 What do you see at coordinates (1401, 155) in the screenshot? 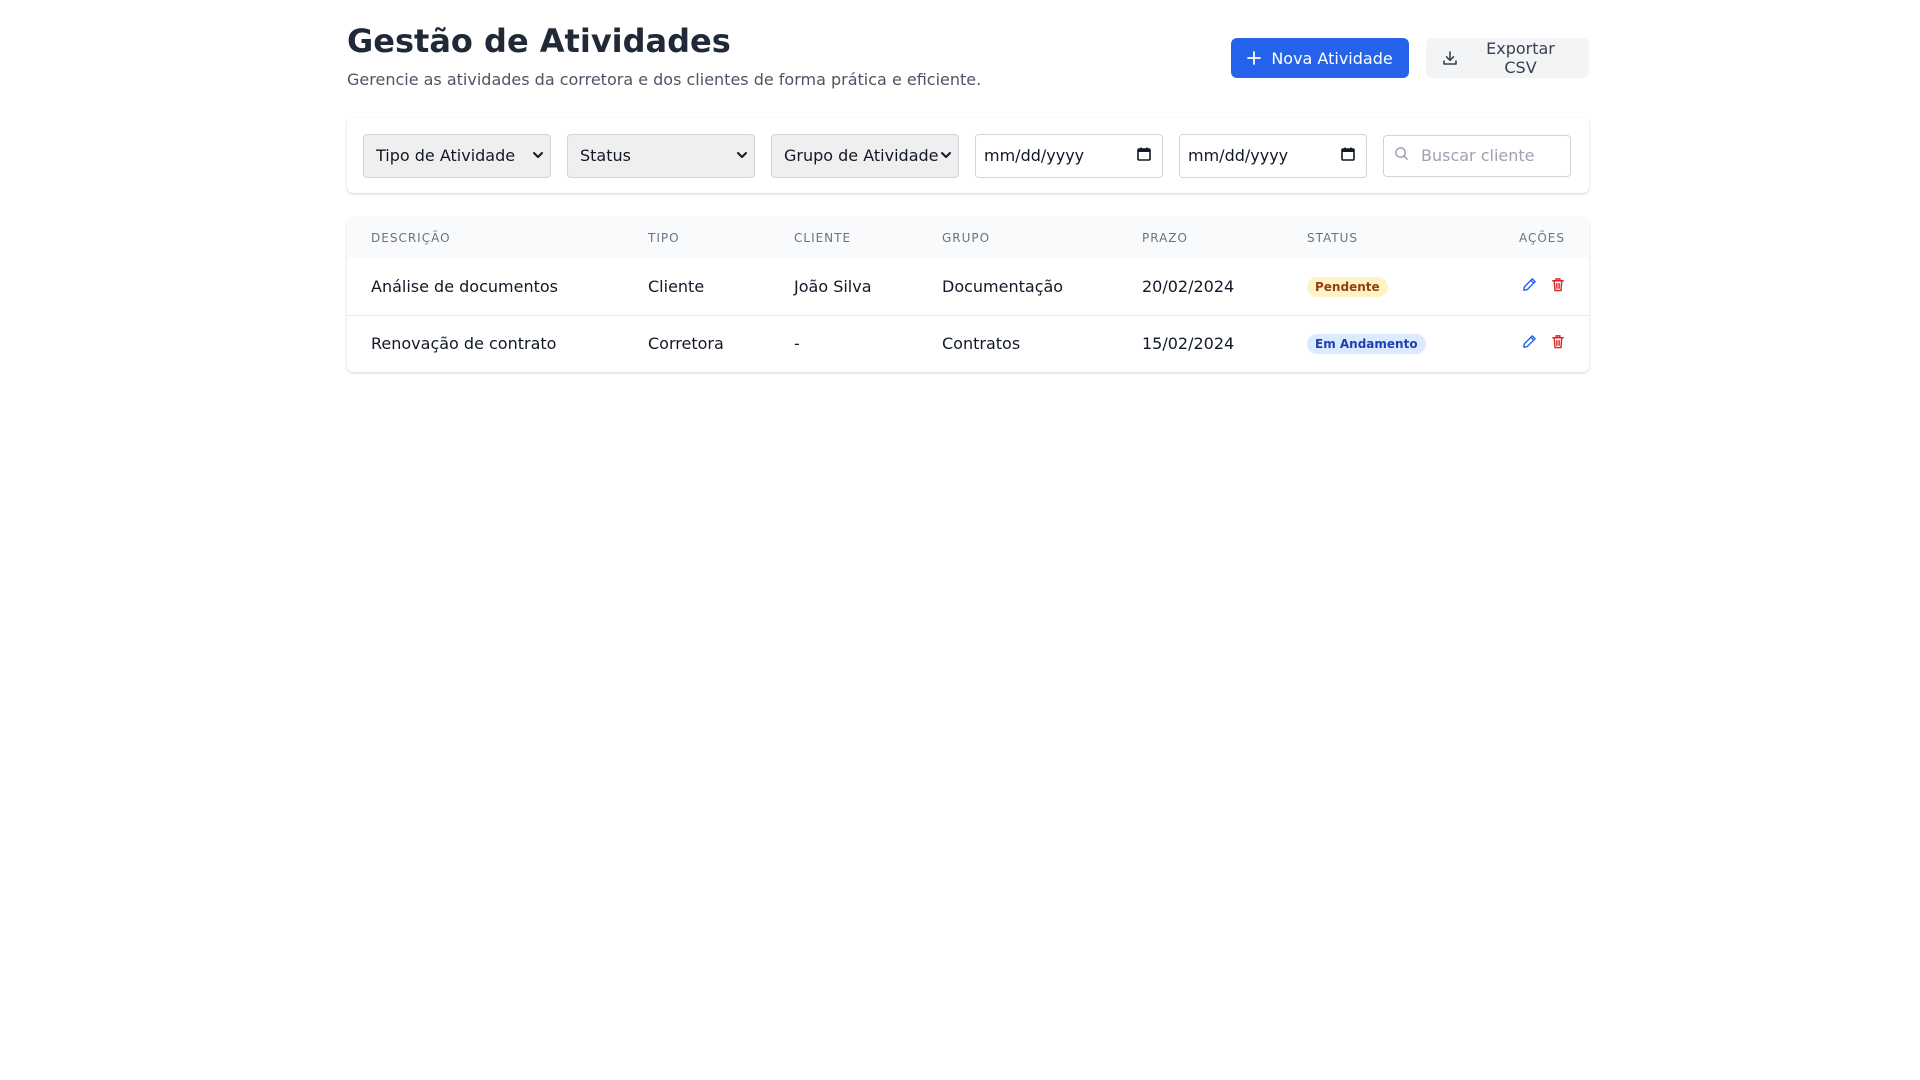
I see `search-icon` at bounding box center [1401, 155].